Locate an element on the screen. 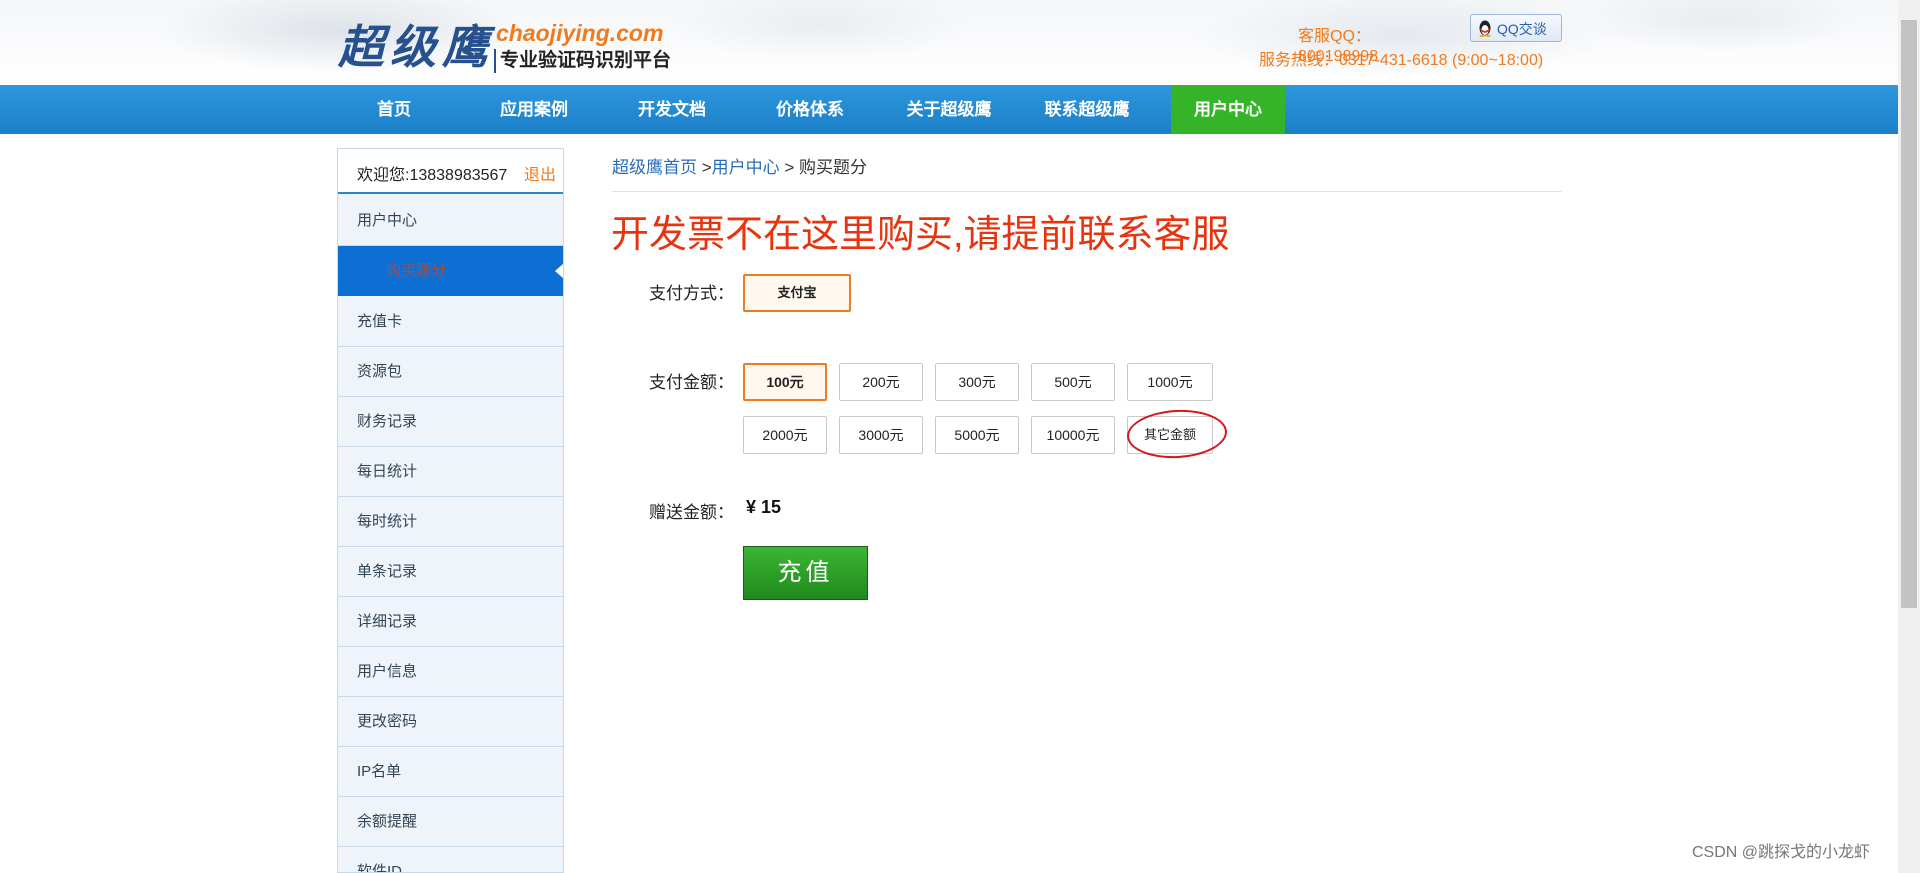 This screenshot has width=1920, height=873. amount-option-3000: 3000元 is located at coordinates (881, 435).